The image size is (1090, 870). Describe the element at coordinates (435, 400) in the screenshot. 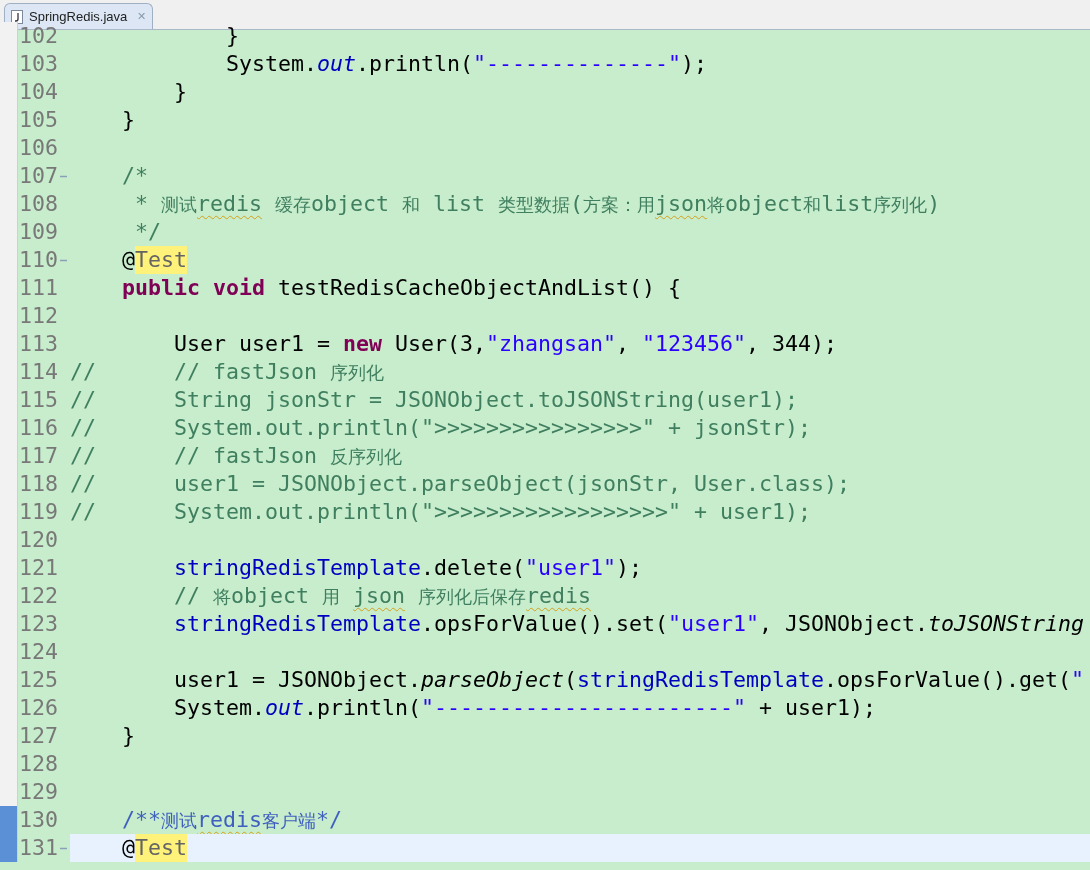

I see `code-line: // String jsonStr = JSONObject.toJSONString(user1);` at that location.